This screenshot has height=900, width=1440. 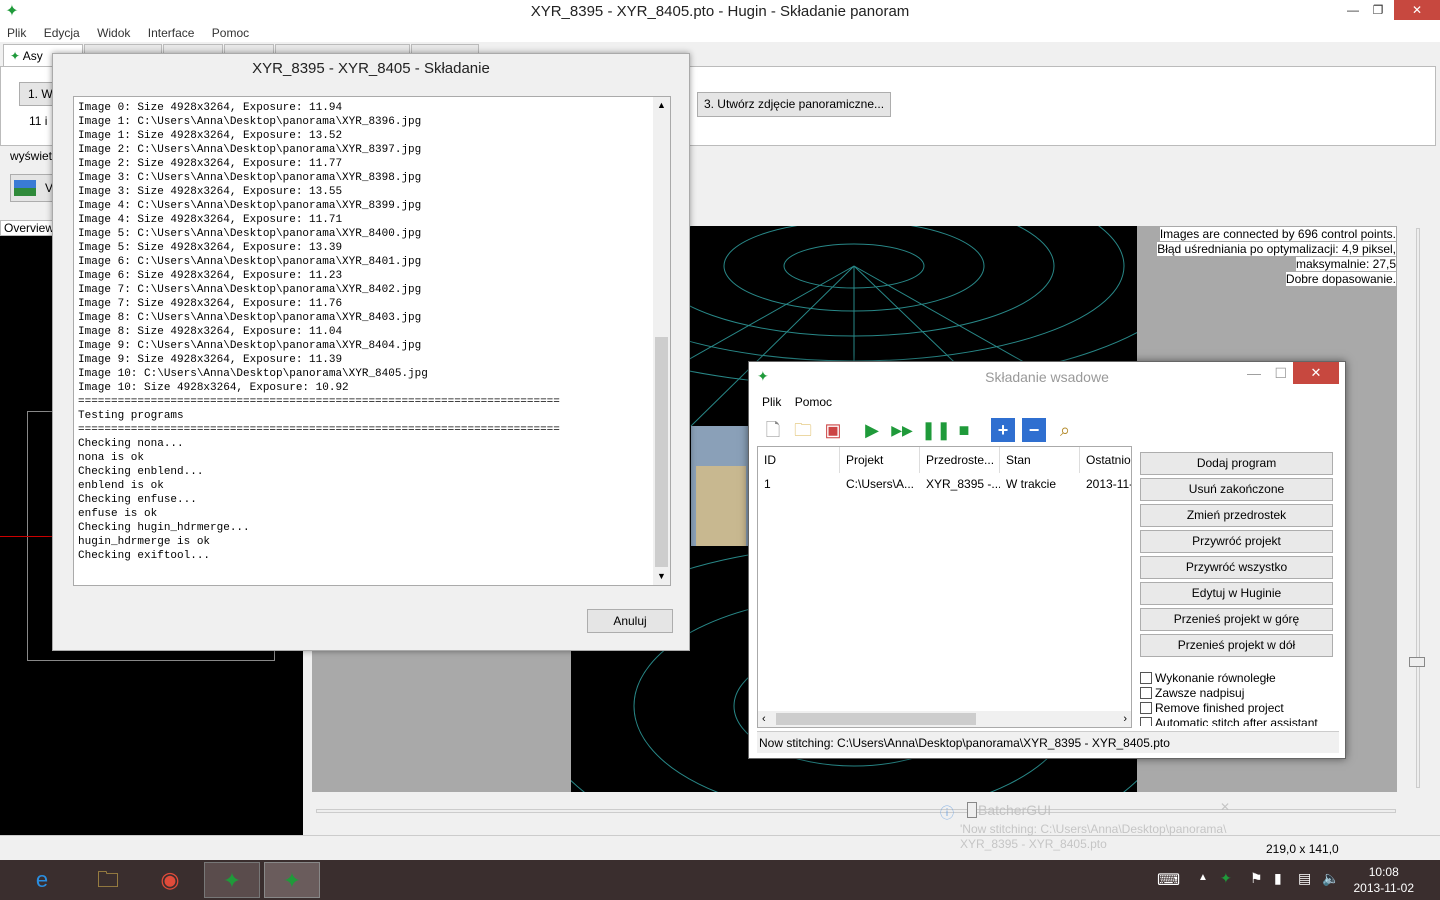 What do you see at coordinates (292, 880) in the screenshot?
I see `batcher-taskbar-icon: ✦` at bounding box center [292, 880].